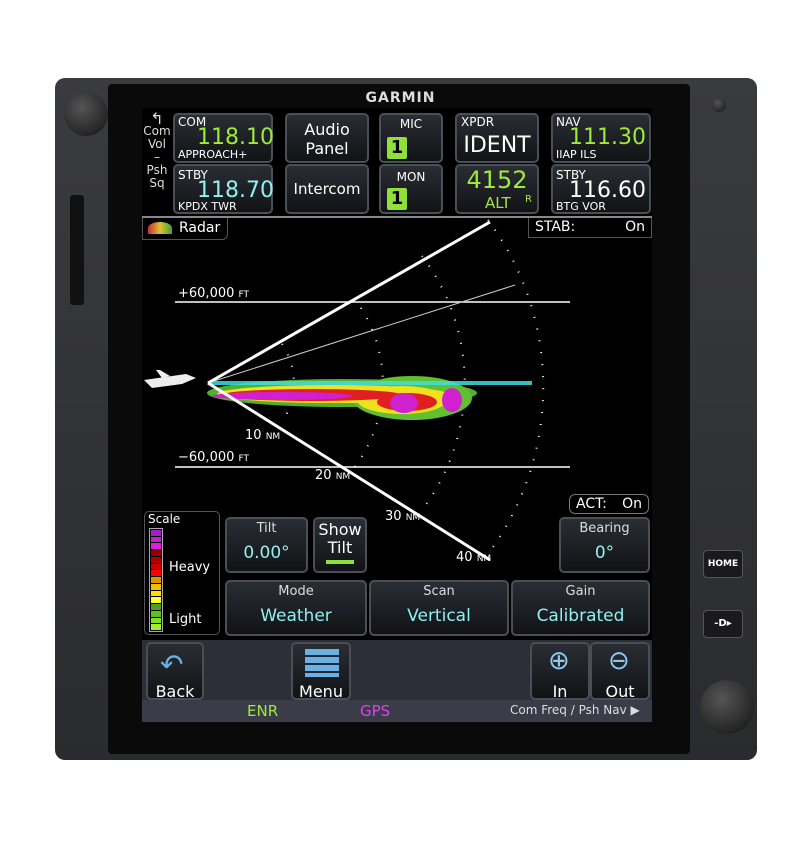 This screenshot has height=853, width=801. What do you see at coordinates (263, 435) in the screenshot?
I see `range-label-10: 10 NM` at bounding box center [263, 435].